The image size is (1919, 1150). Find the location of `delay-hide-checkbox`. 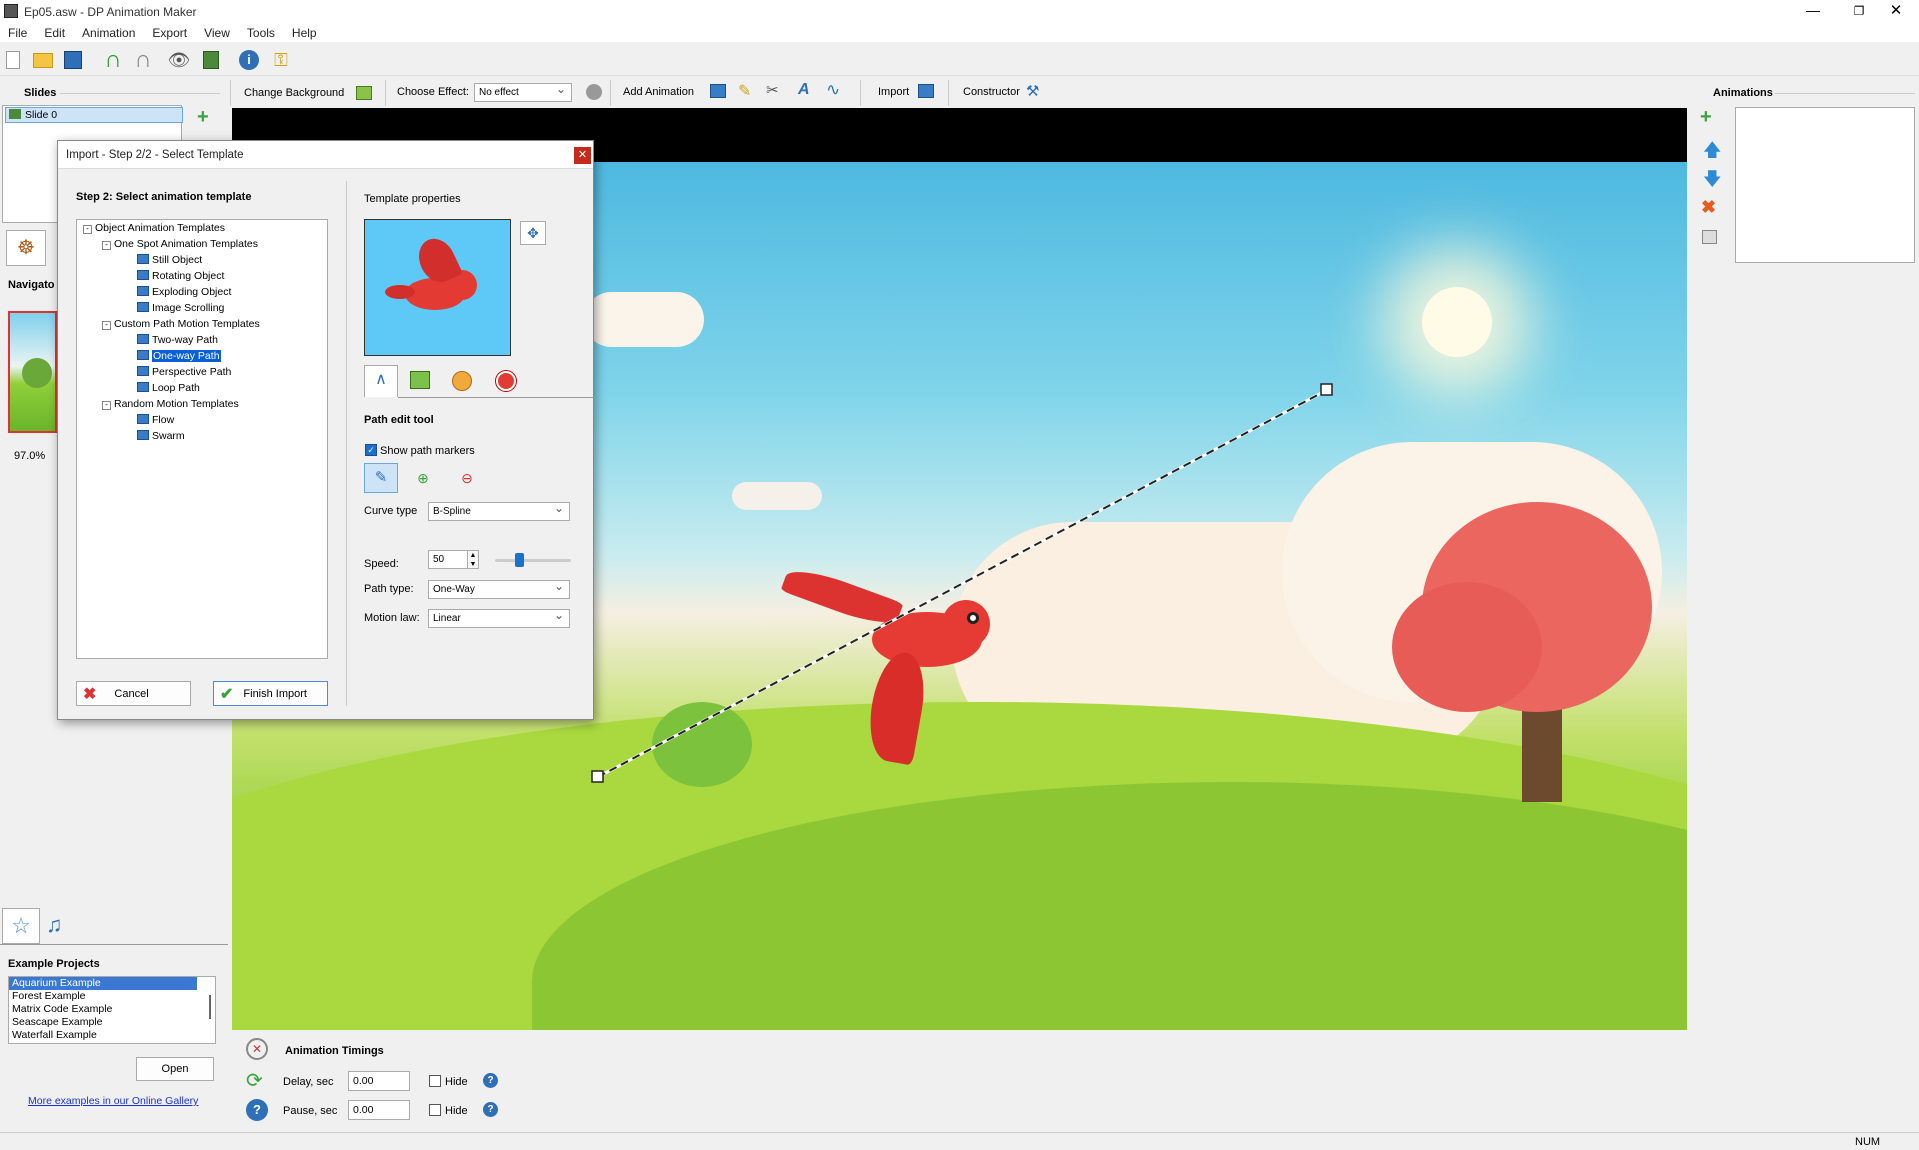

delay-hide-checkbox is located at coordinates (435, 1081).